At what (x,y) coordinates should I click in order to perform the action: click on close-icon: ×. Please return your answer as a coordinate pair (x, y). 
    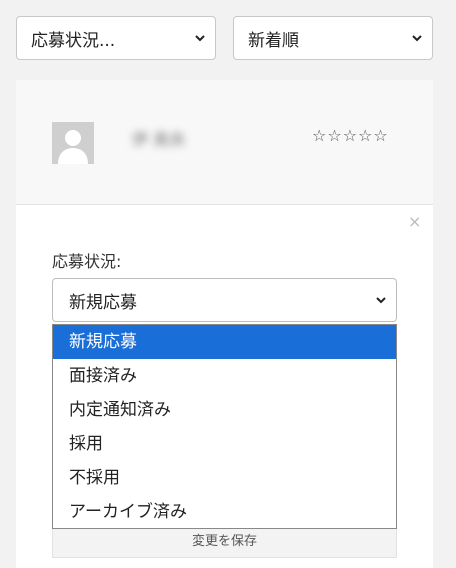
    Looking at the image, I should click on (414, 222).